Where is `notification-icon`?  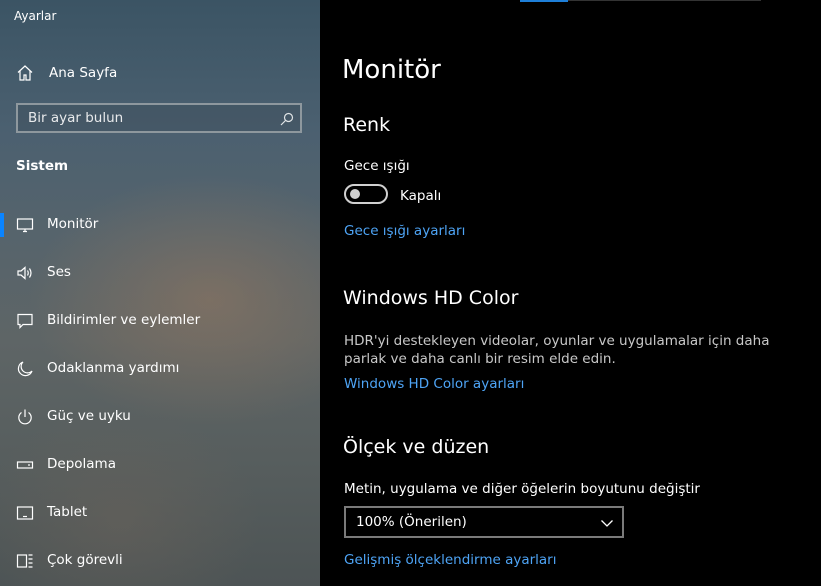
notification-icon is located at coordinates (25, 321).